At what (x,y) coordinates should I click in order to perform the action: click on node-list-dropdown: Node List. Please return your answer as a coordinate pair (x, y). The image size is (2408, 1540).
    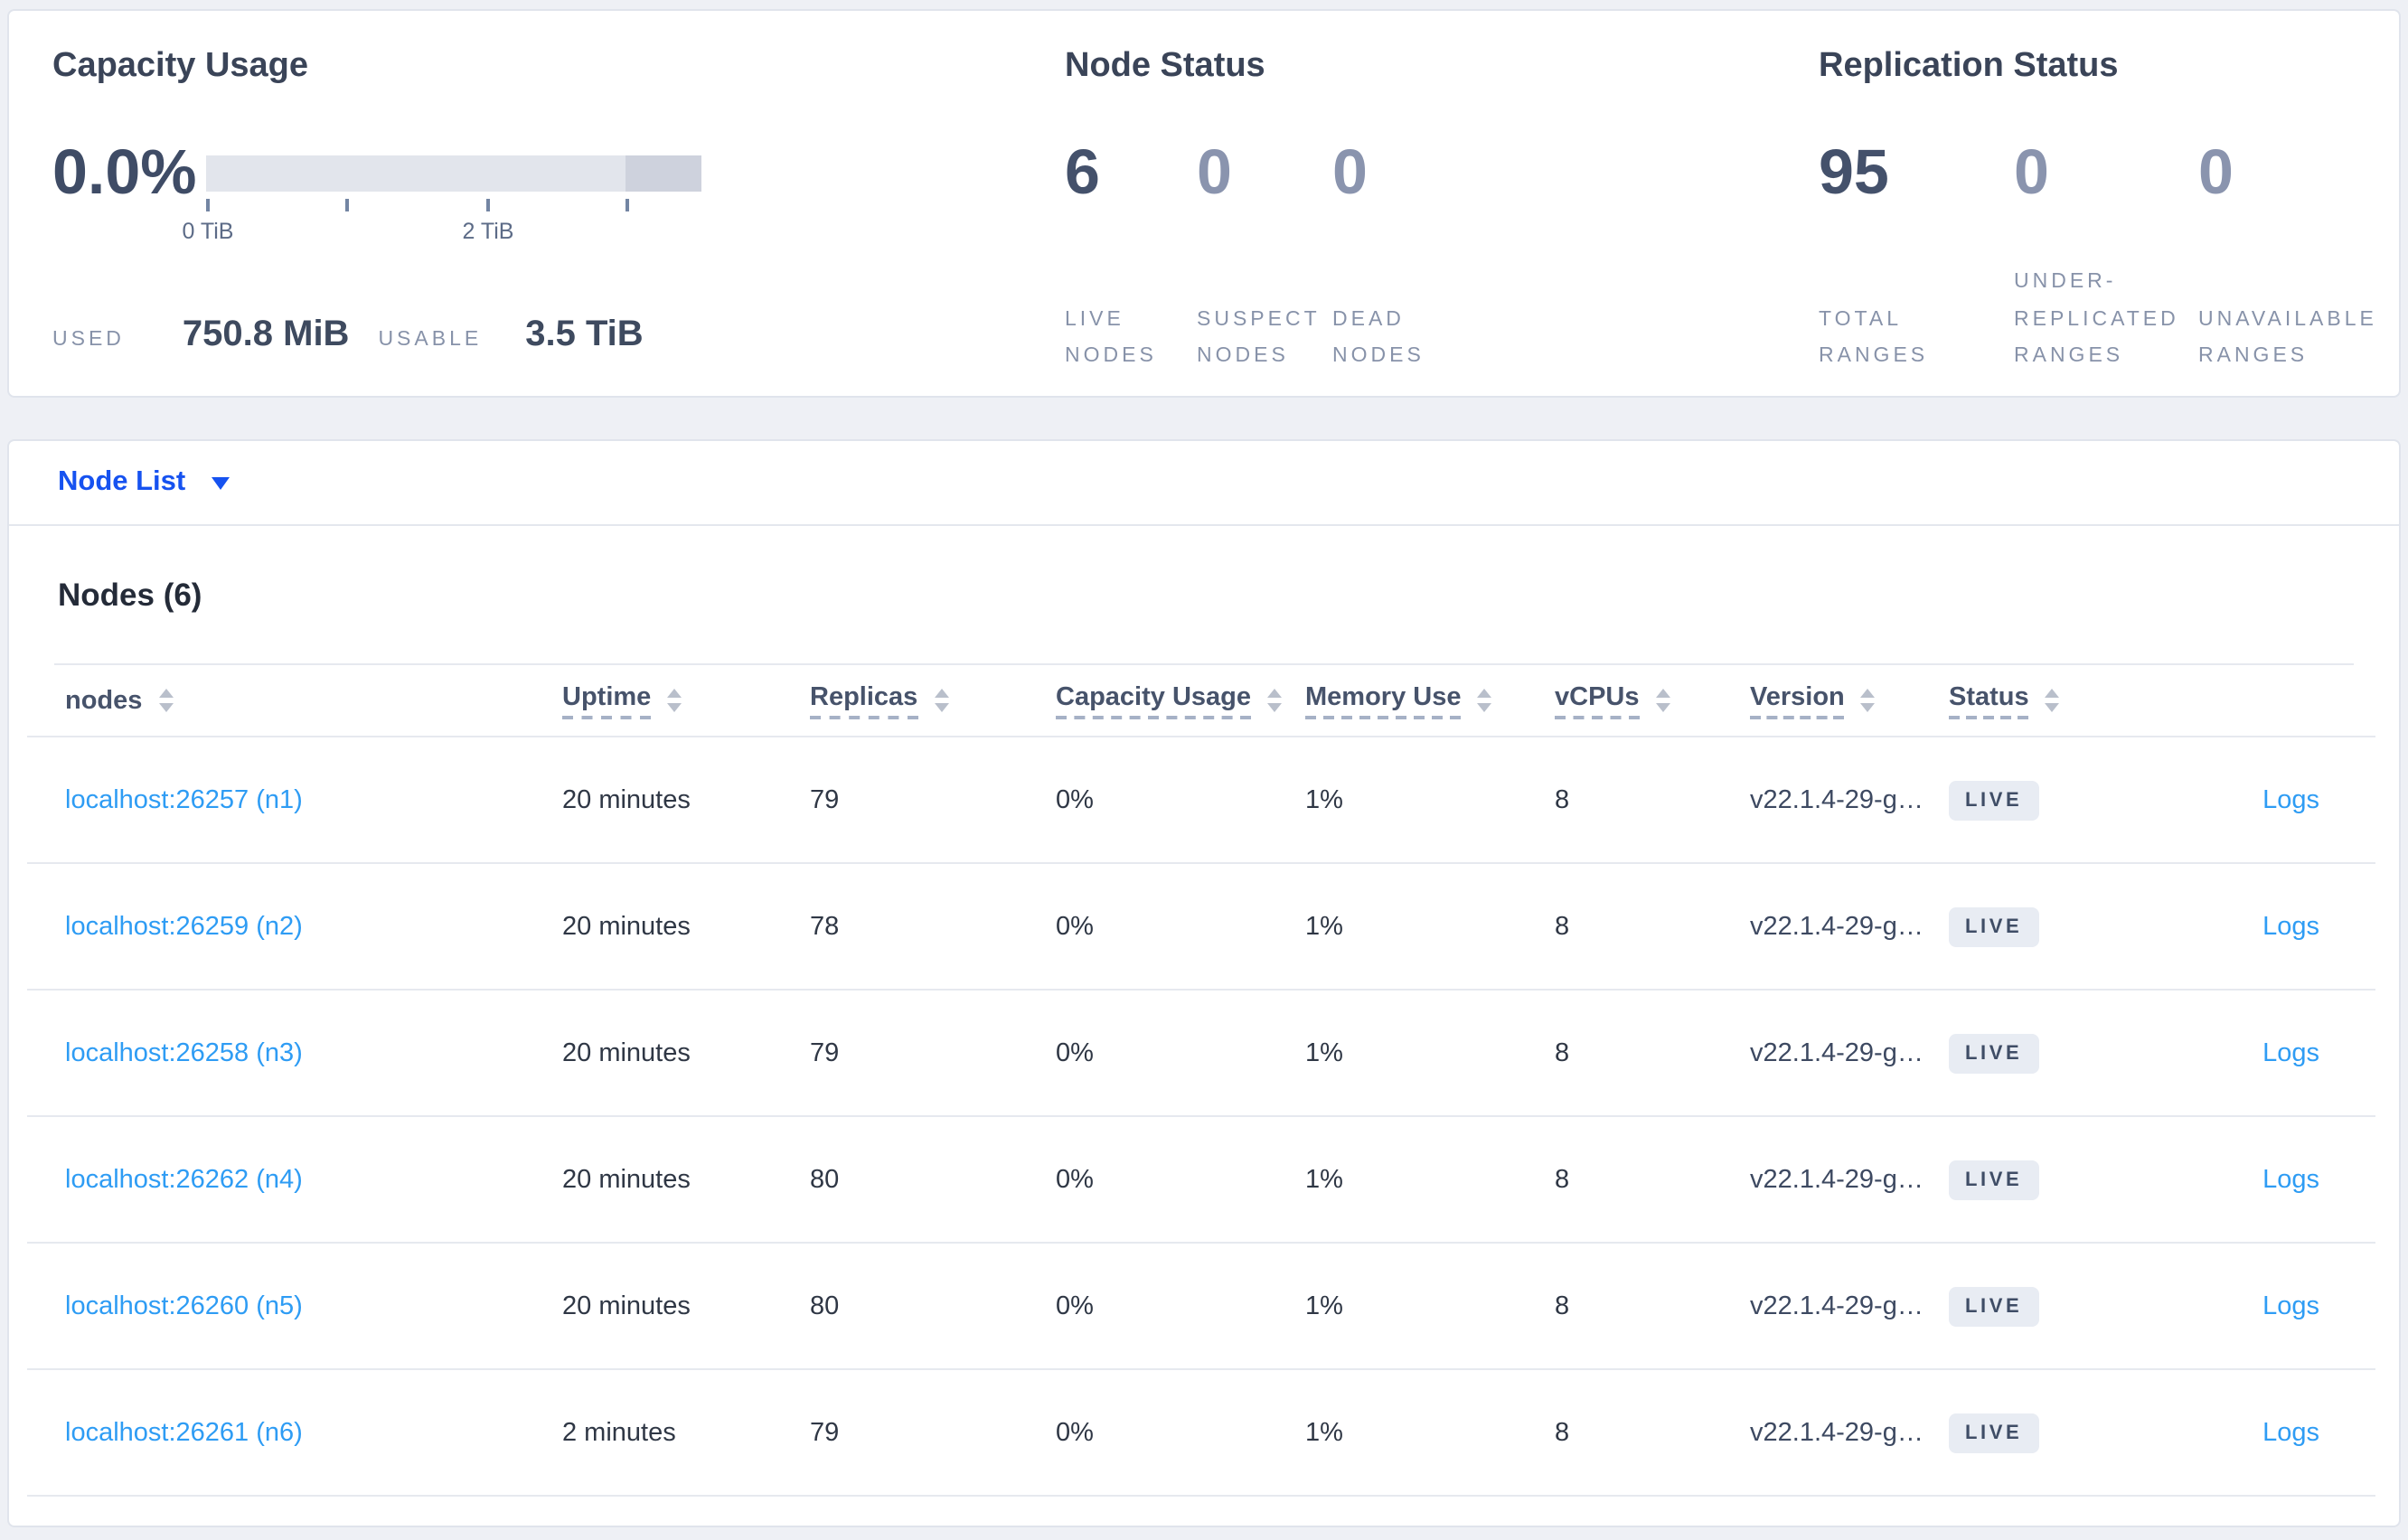
    Looking at the image, I should click on (144, 482).